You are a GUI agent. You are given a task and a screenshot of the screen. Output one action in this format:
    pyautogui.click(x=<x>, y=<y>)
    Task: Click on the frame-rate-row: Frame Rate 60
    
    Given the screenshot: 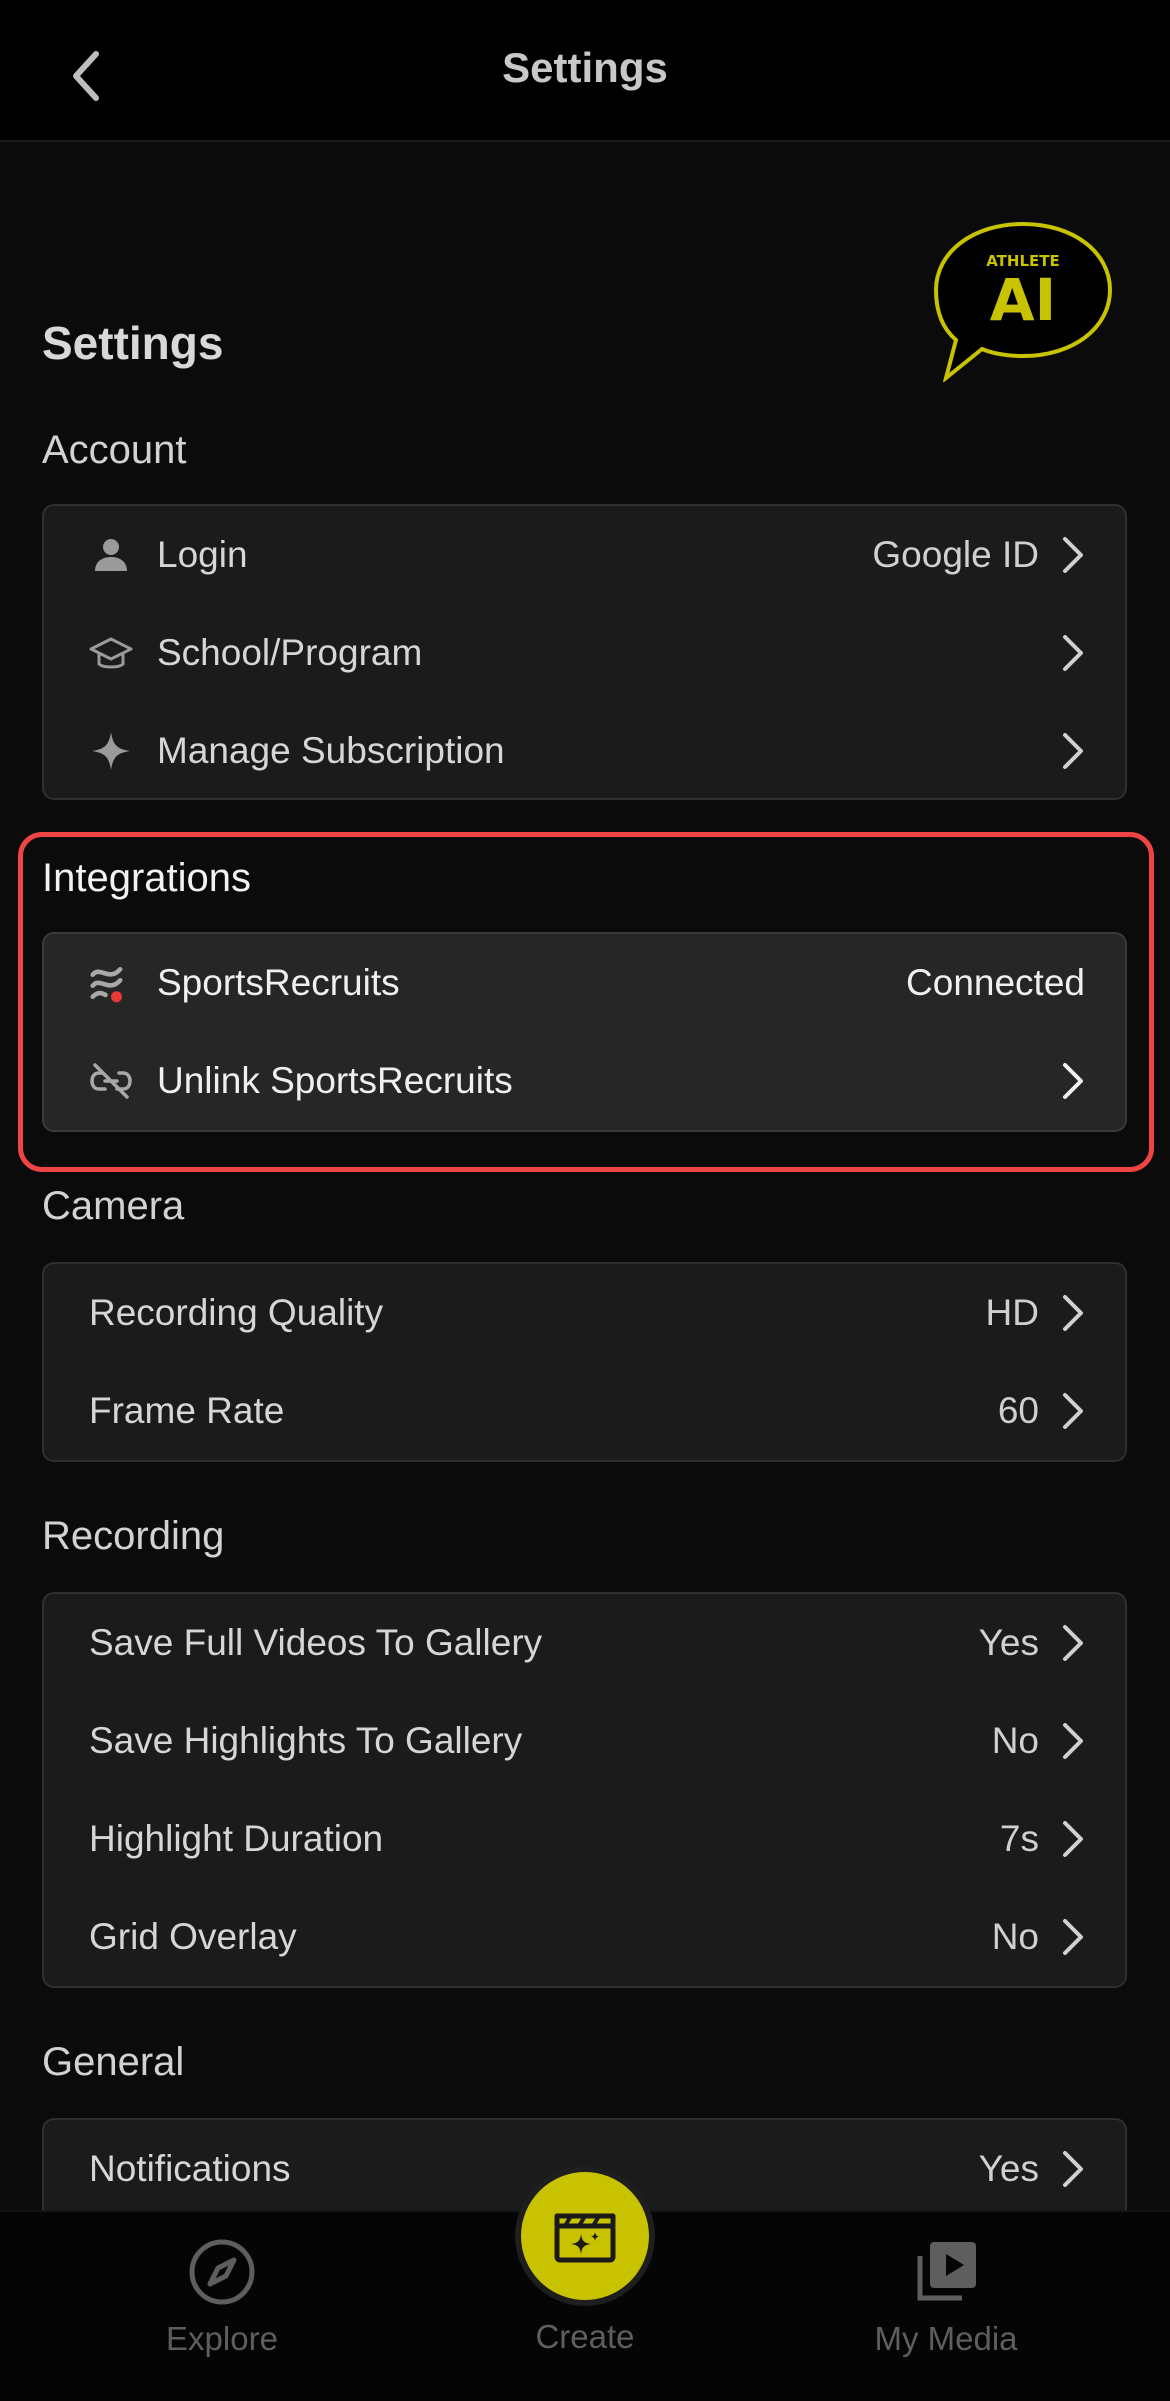 What is the action you would take?
    pyautogui.click(x=584, y=1411)
    